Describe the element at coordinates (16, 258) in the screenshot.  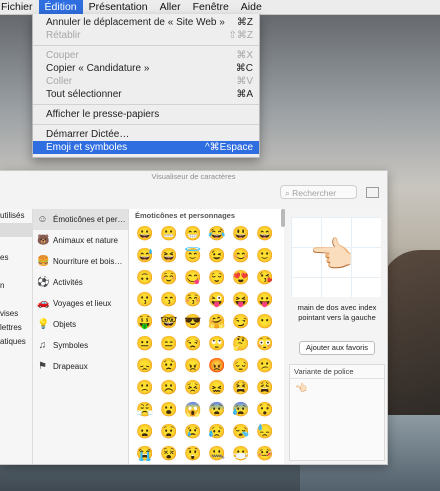
I see `collection-item: es` at that location.